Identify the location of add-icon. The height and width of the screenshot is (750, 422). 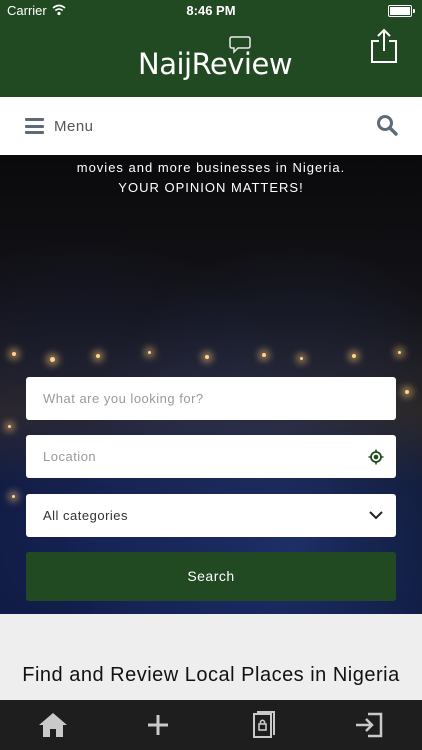
(158, 725).